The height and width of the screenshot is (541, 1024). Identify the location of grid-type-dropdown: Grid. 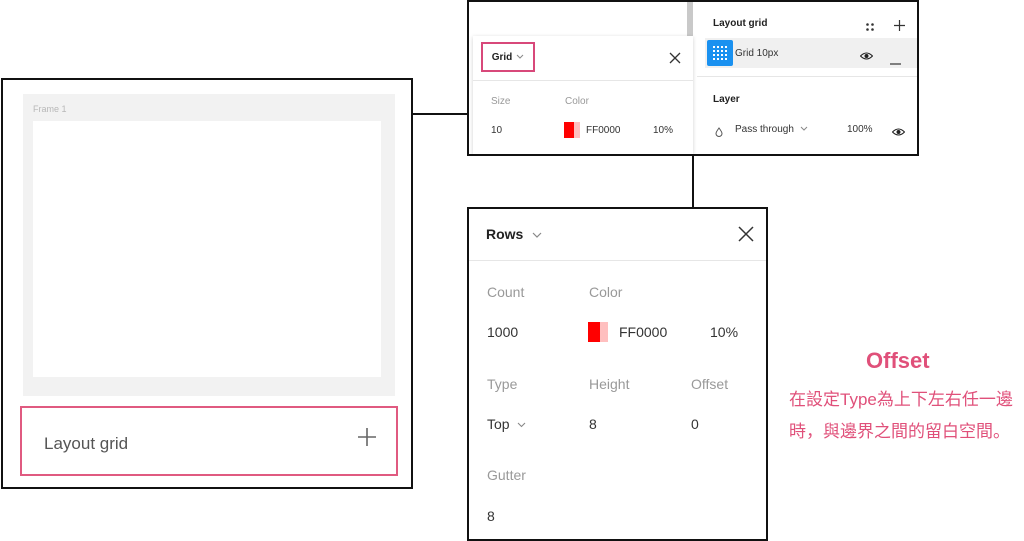
(508, 57).